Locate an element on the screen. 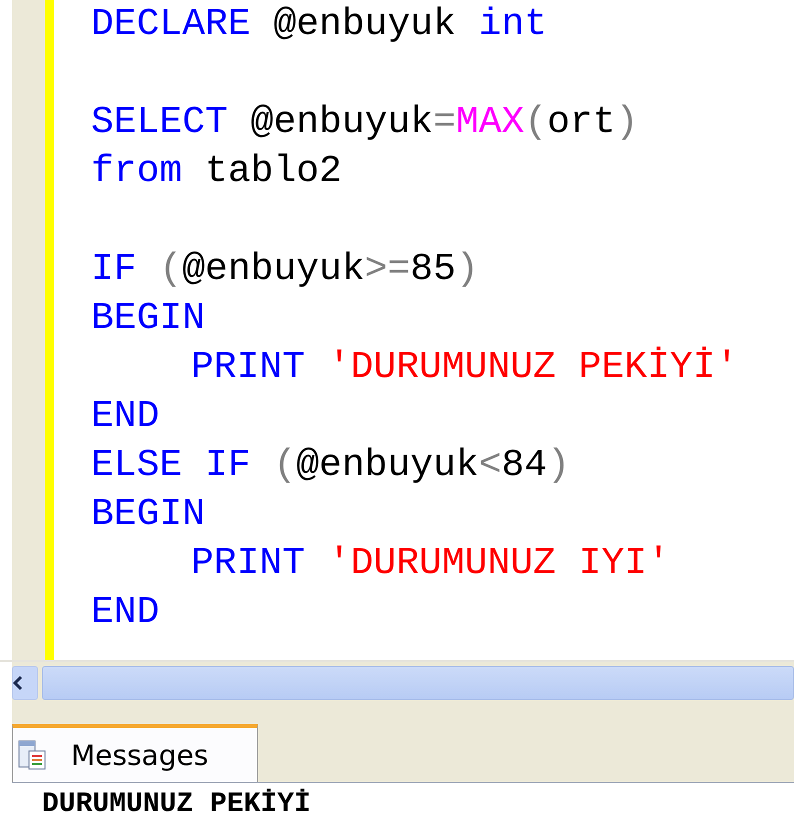 The height and width of the screenshot is (833, 794). code-line: ELSE IF (@enbuyuk<84) is located at coordinates (331, 466).